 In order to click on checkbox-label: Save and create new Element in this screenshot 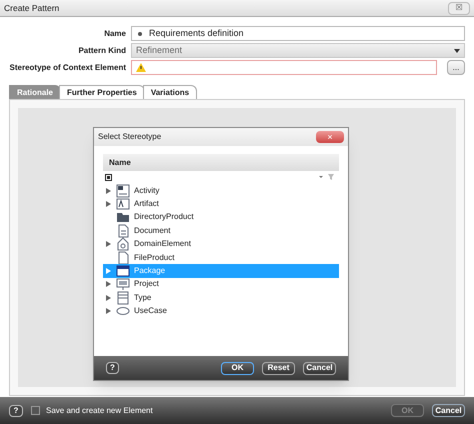, I will do `click(99, 410)`.